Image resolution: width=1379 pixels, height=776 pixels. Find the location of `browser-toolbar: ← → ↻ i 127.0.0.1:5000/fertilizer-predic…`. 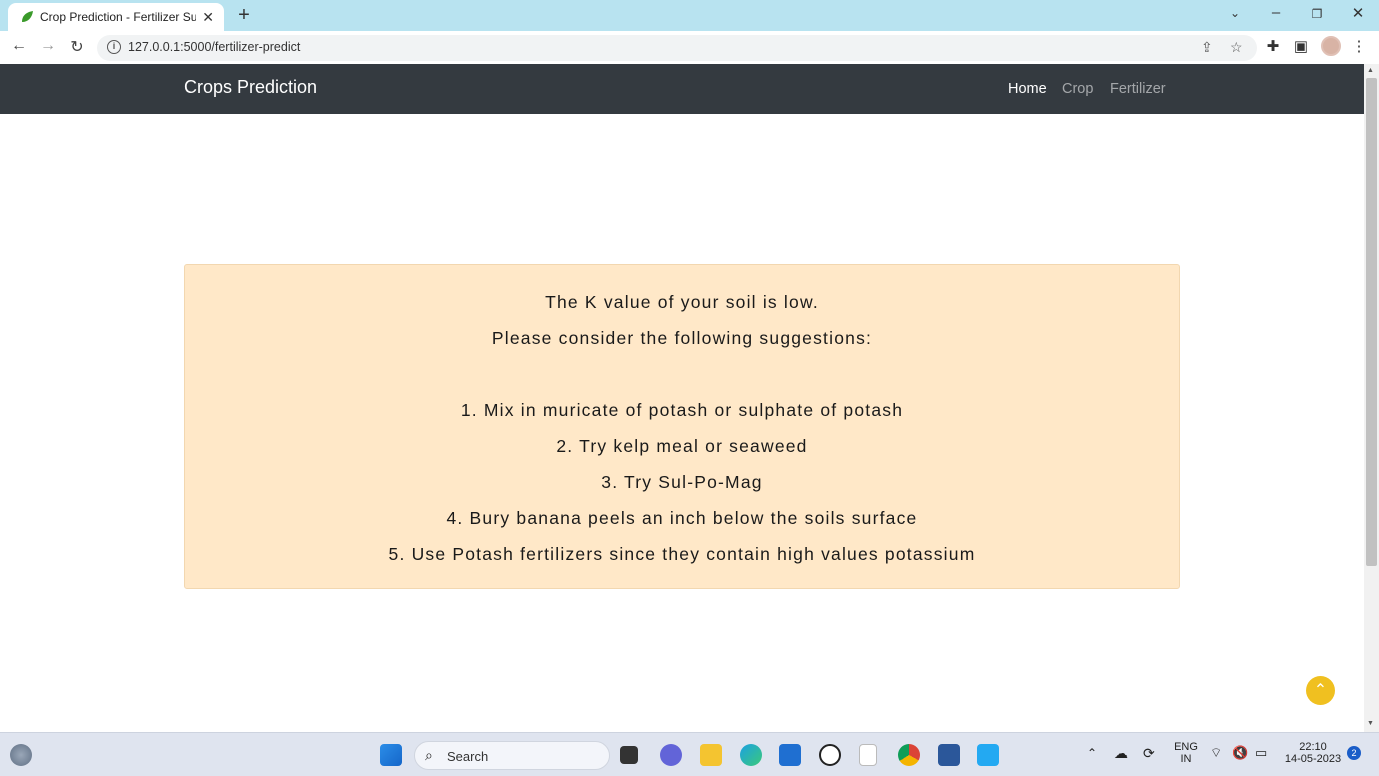

browser-toolbar: ← → ↻ i 127.0.0.1:5000/fertilizer-predic… is located at coordinates (689, 47).